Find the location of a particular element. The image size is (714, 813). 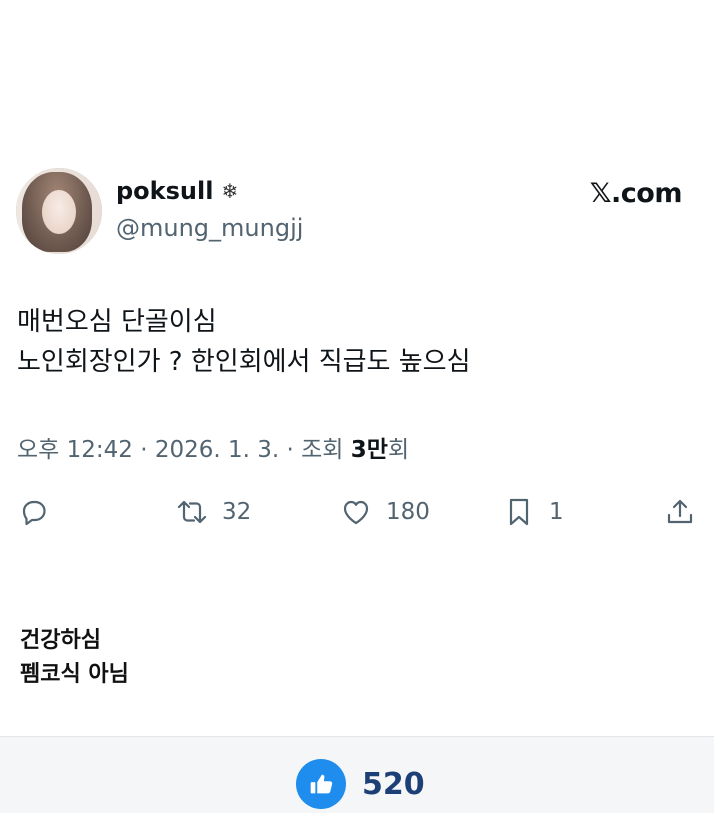

x-logo-icon: 𝕏.com is located at coordinates (636, 193).